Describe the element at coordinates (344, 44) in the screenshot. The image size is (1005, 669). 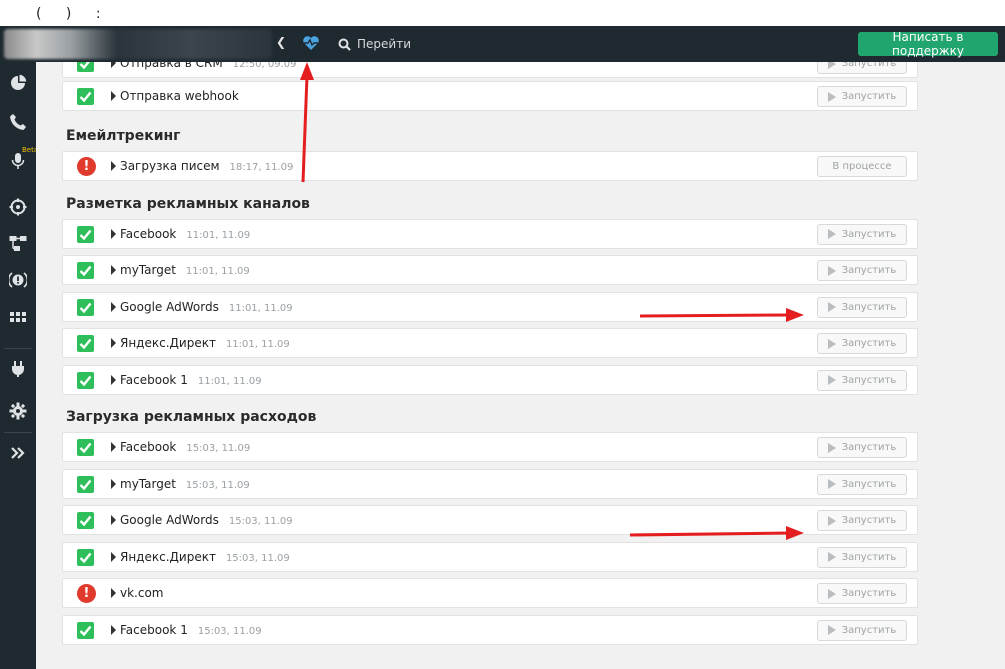
I see `search-icon` at that location.